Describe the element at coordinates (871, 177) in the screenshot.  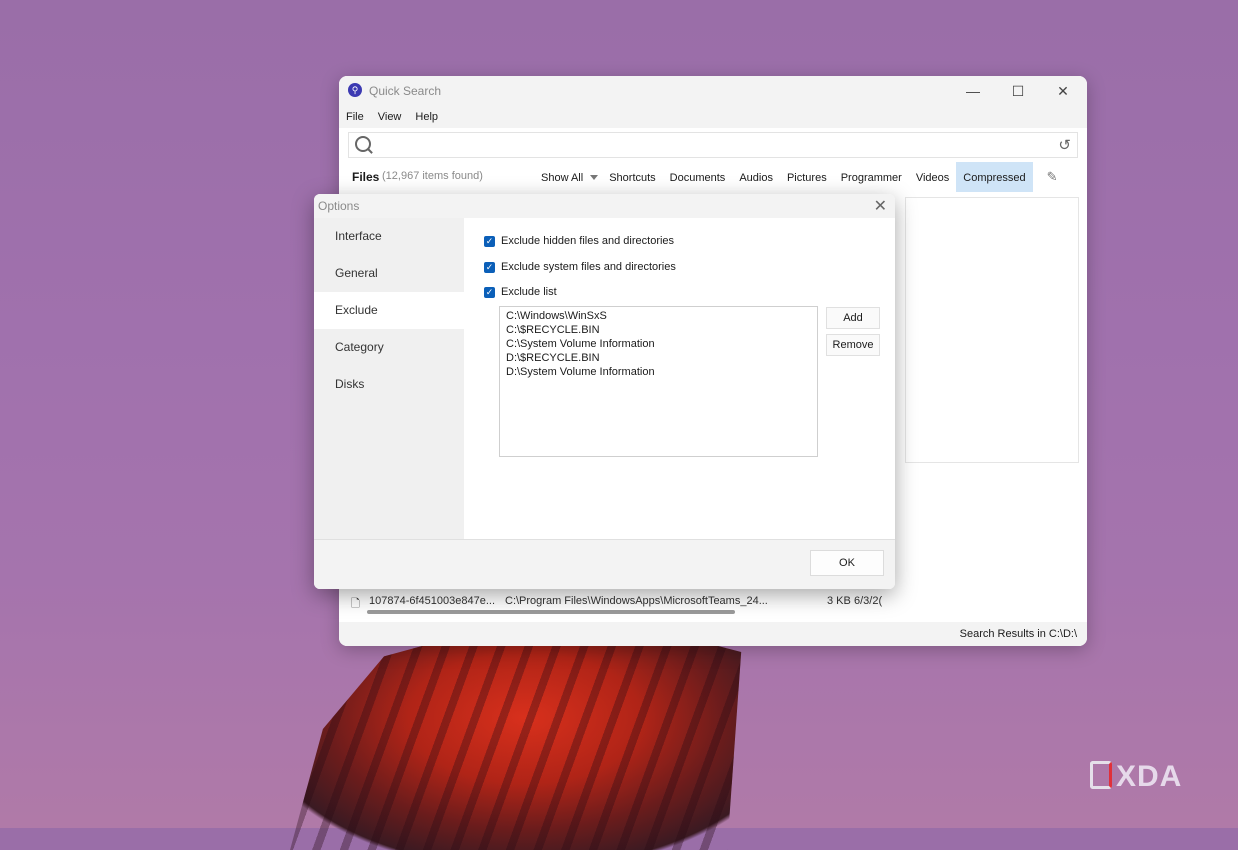
I see `tab-programmer: Programmer` at that location.